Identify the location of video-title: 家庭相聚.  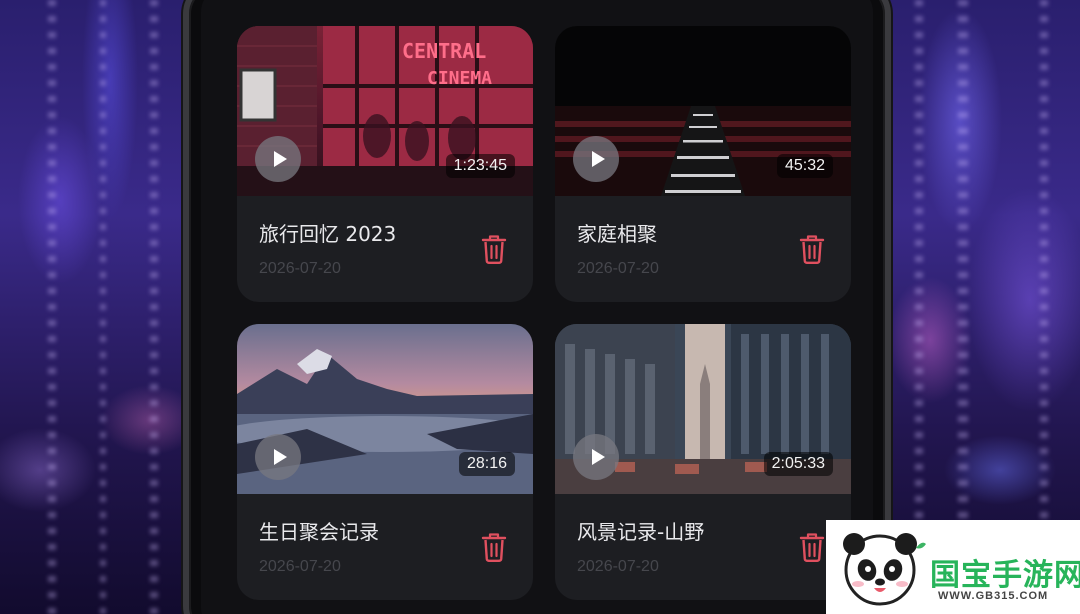
(617, 234).